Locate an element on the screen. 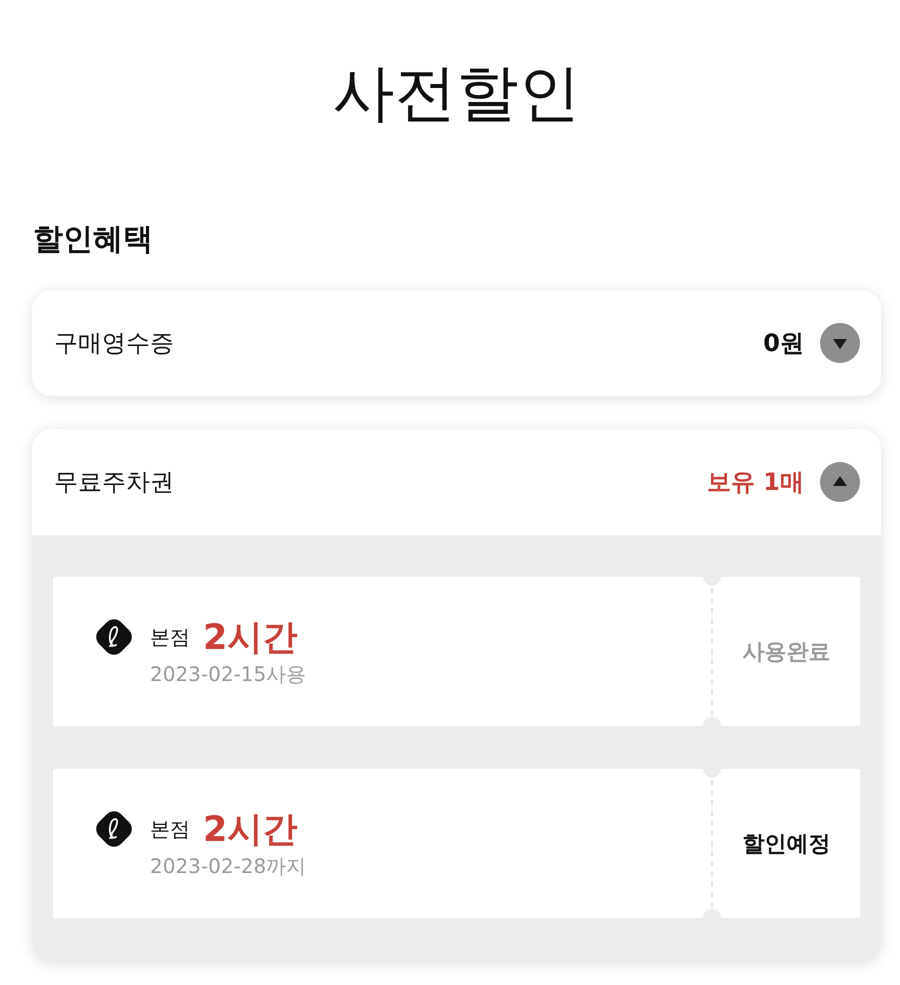 This screenshot has height=985, width=900. benefit-label: 구매영수증 is located at coordinates (114, 343).